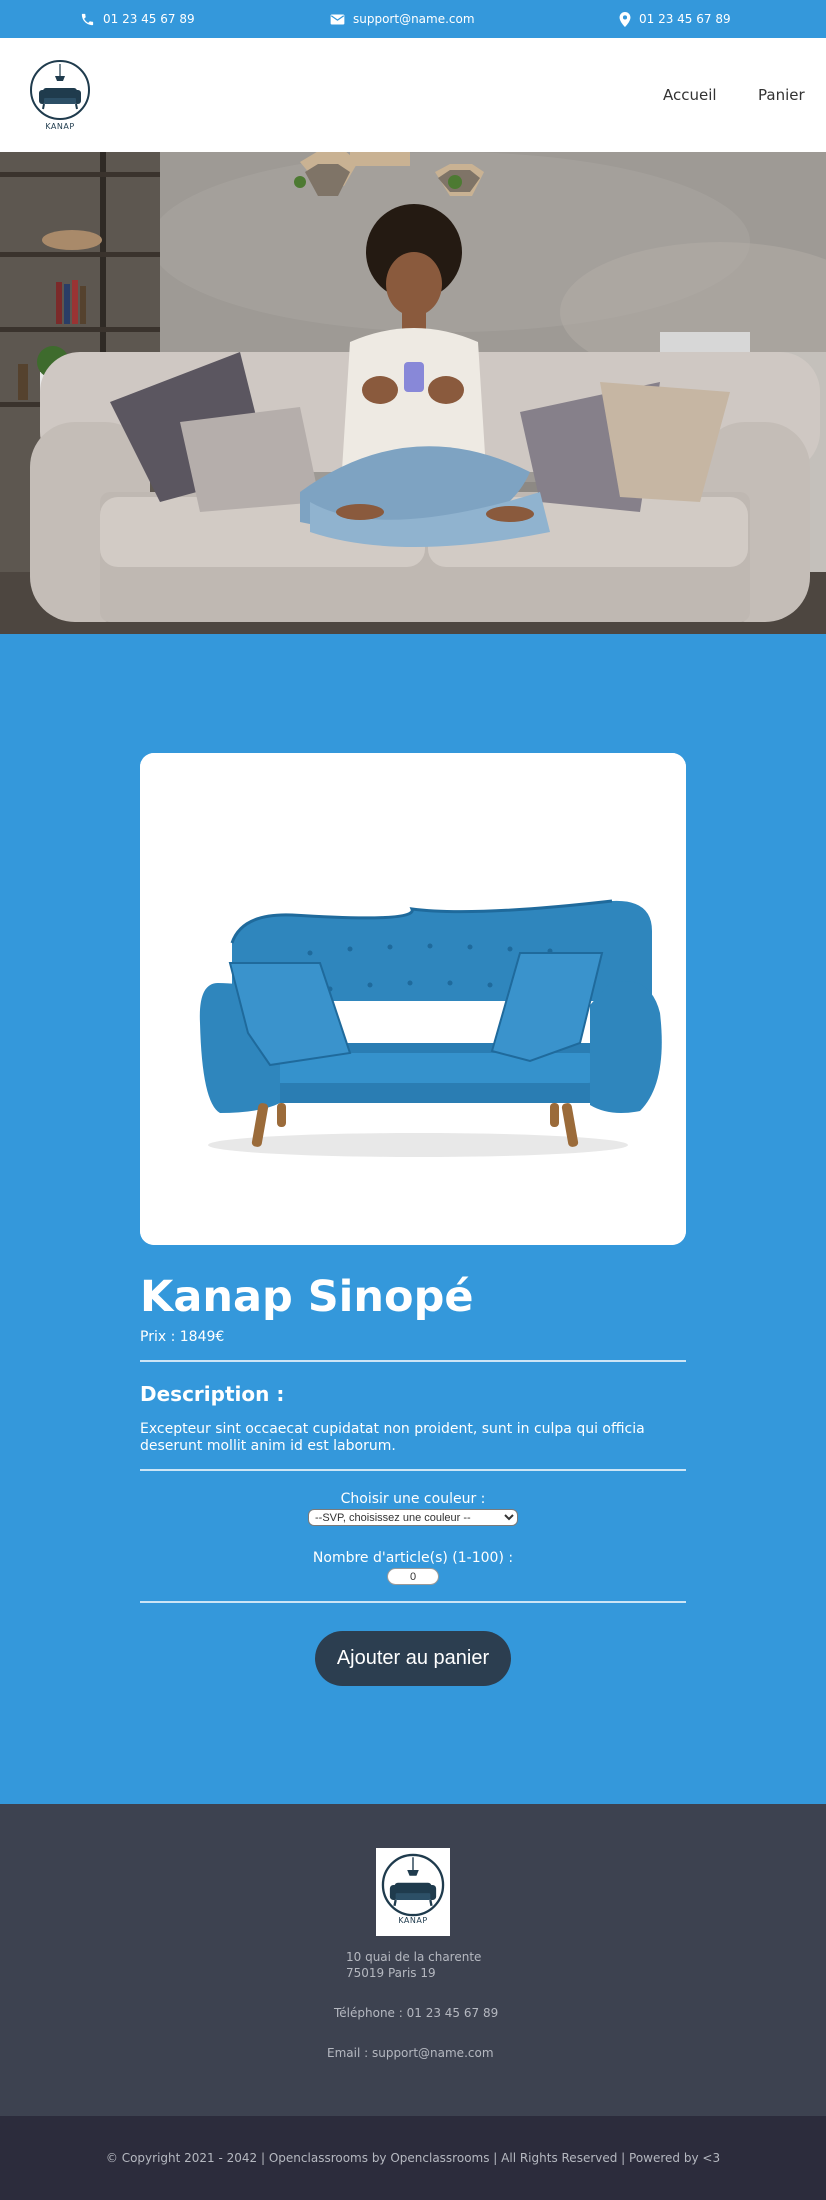  I want to click on logo: KANAP, so click(60, 95).